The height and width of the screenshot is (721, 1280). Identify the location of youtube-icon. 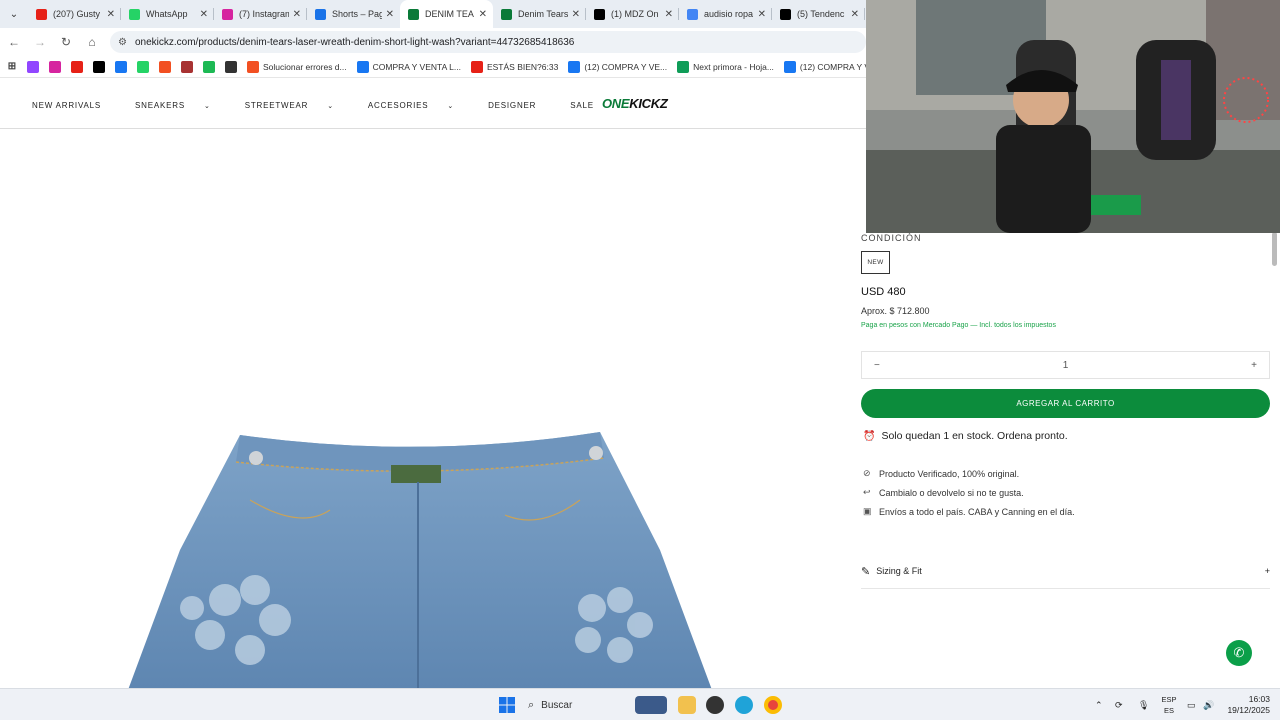
(476, 66).